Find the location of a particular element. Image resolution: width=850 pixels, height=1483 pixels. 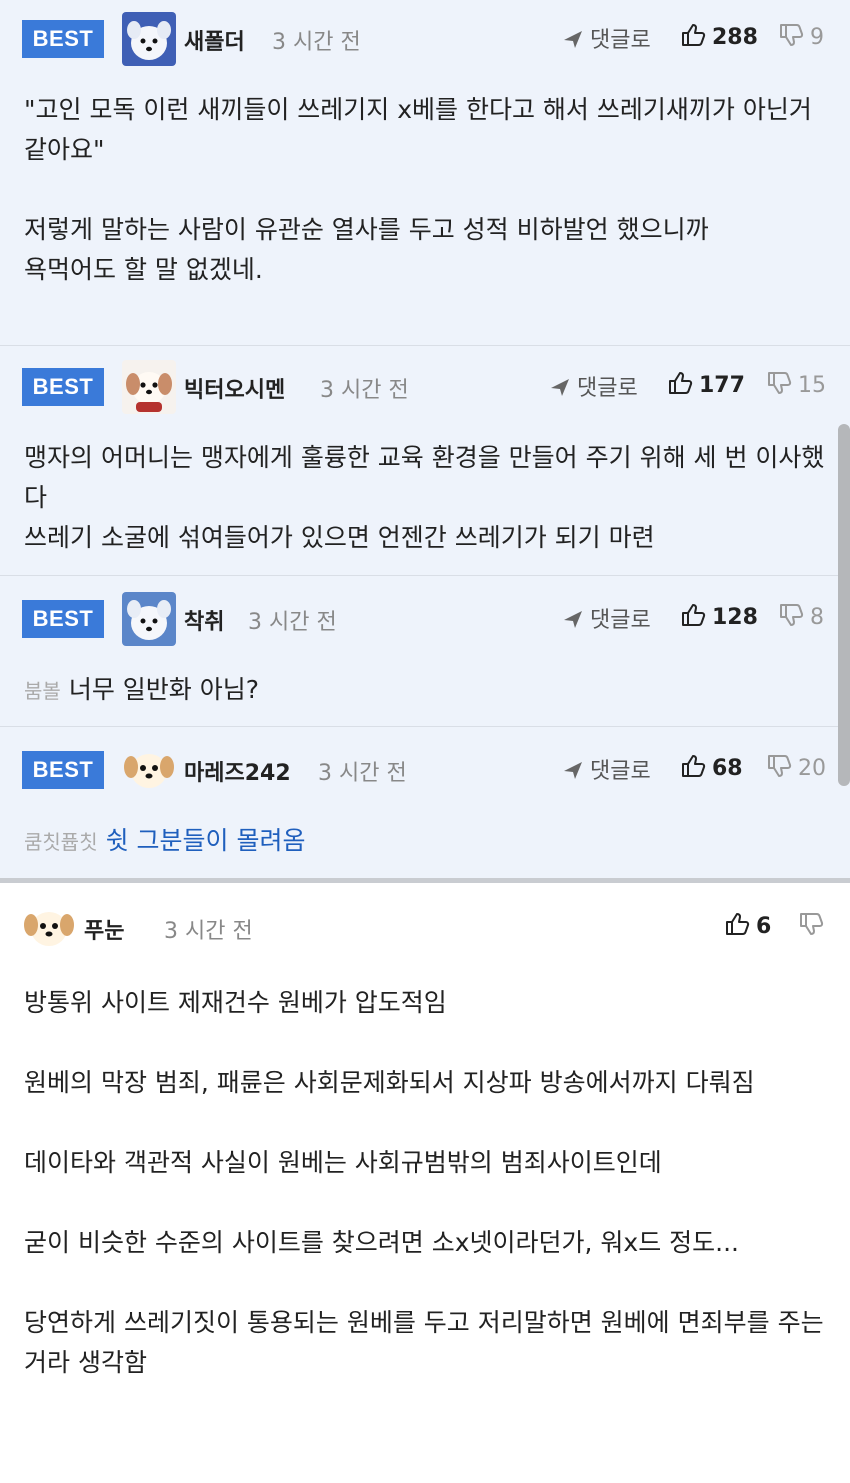

downvote-button: 15 is located at coordinates (796, 384).